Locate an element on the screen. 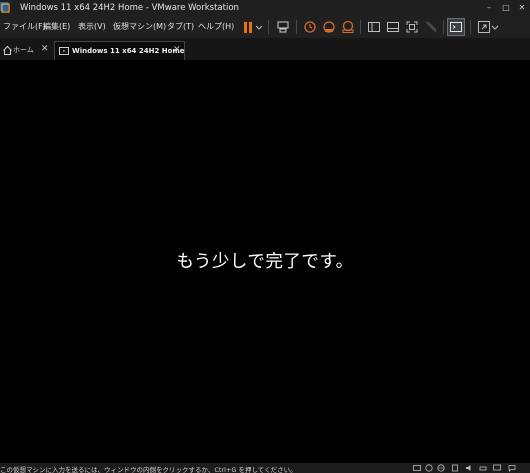 The height and width of the screenshot is (473, 530). cd-rom-icon is located at coordinates (429, 468).